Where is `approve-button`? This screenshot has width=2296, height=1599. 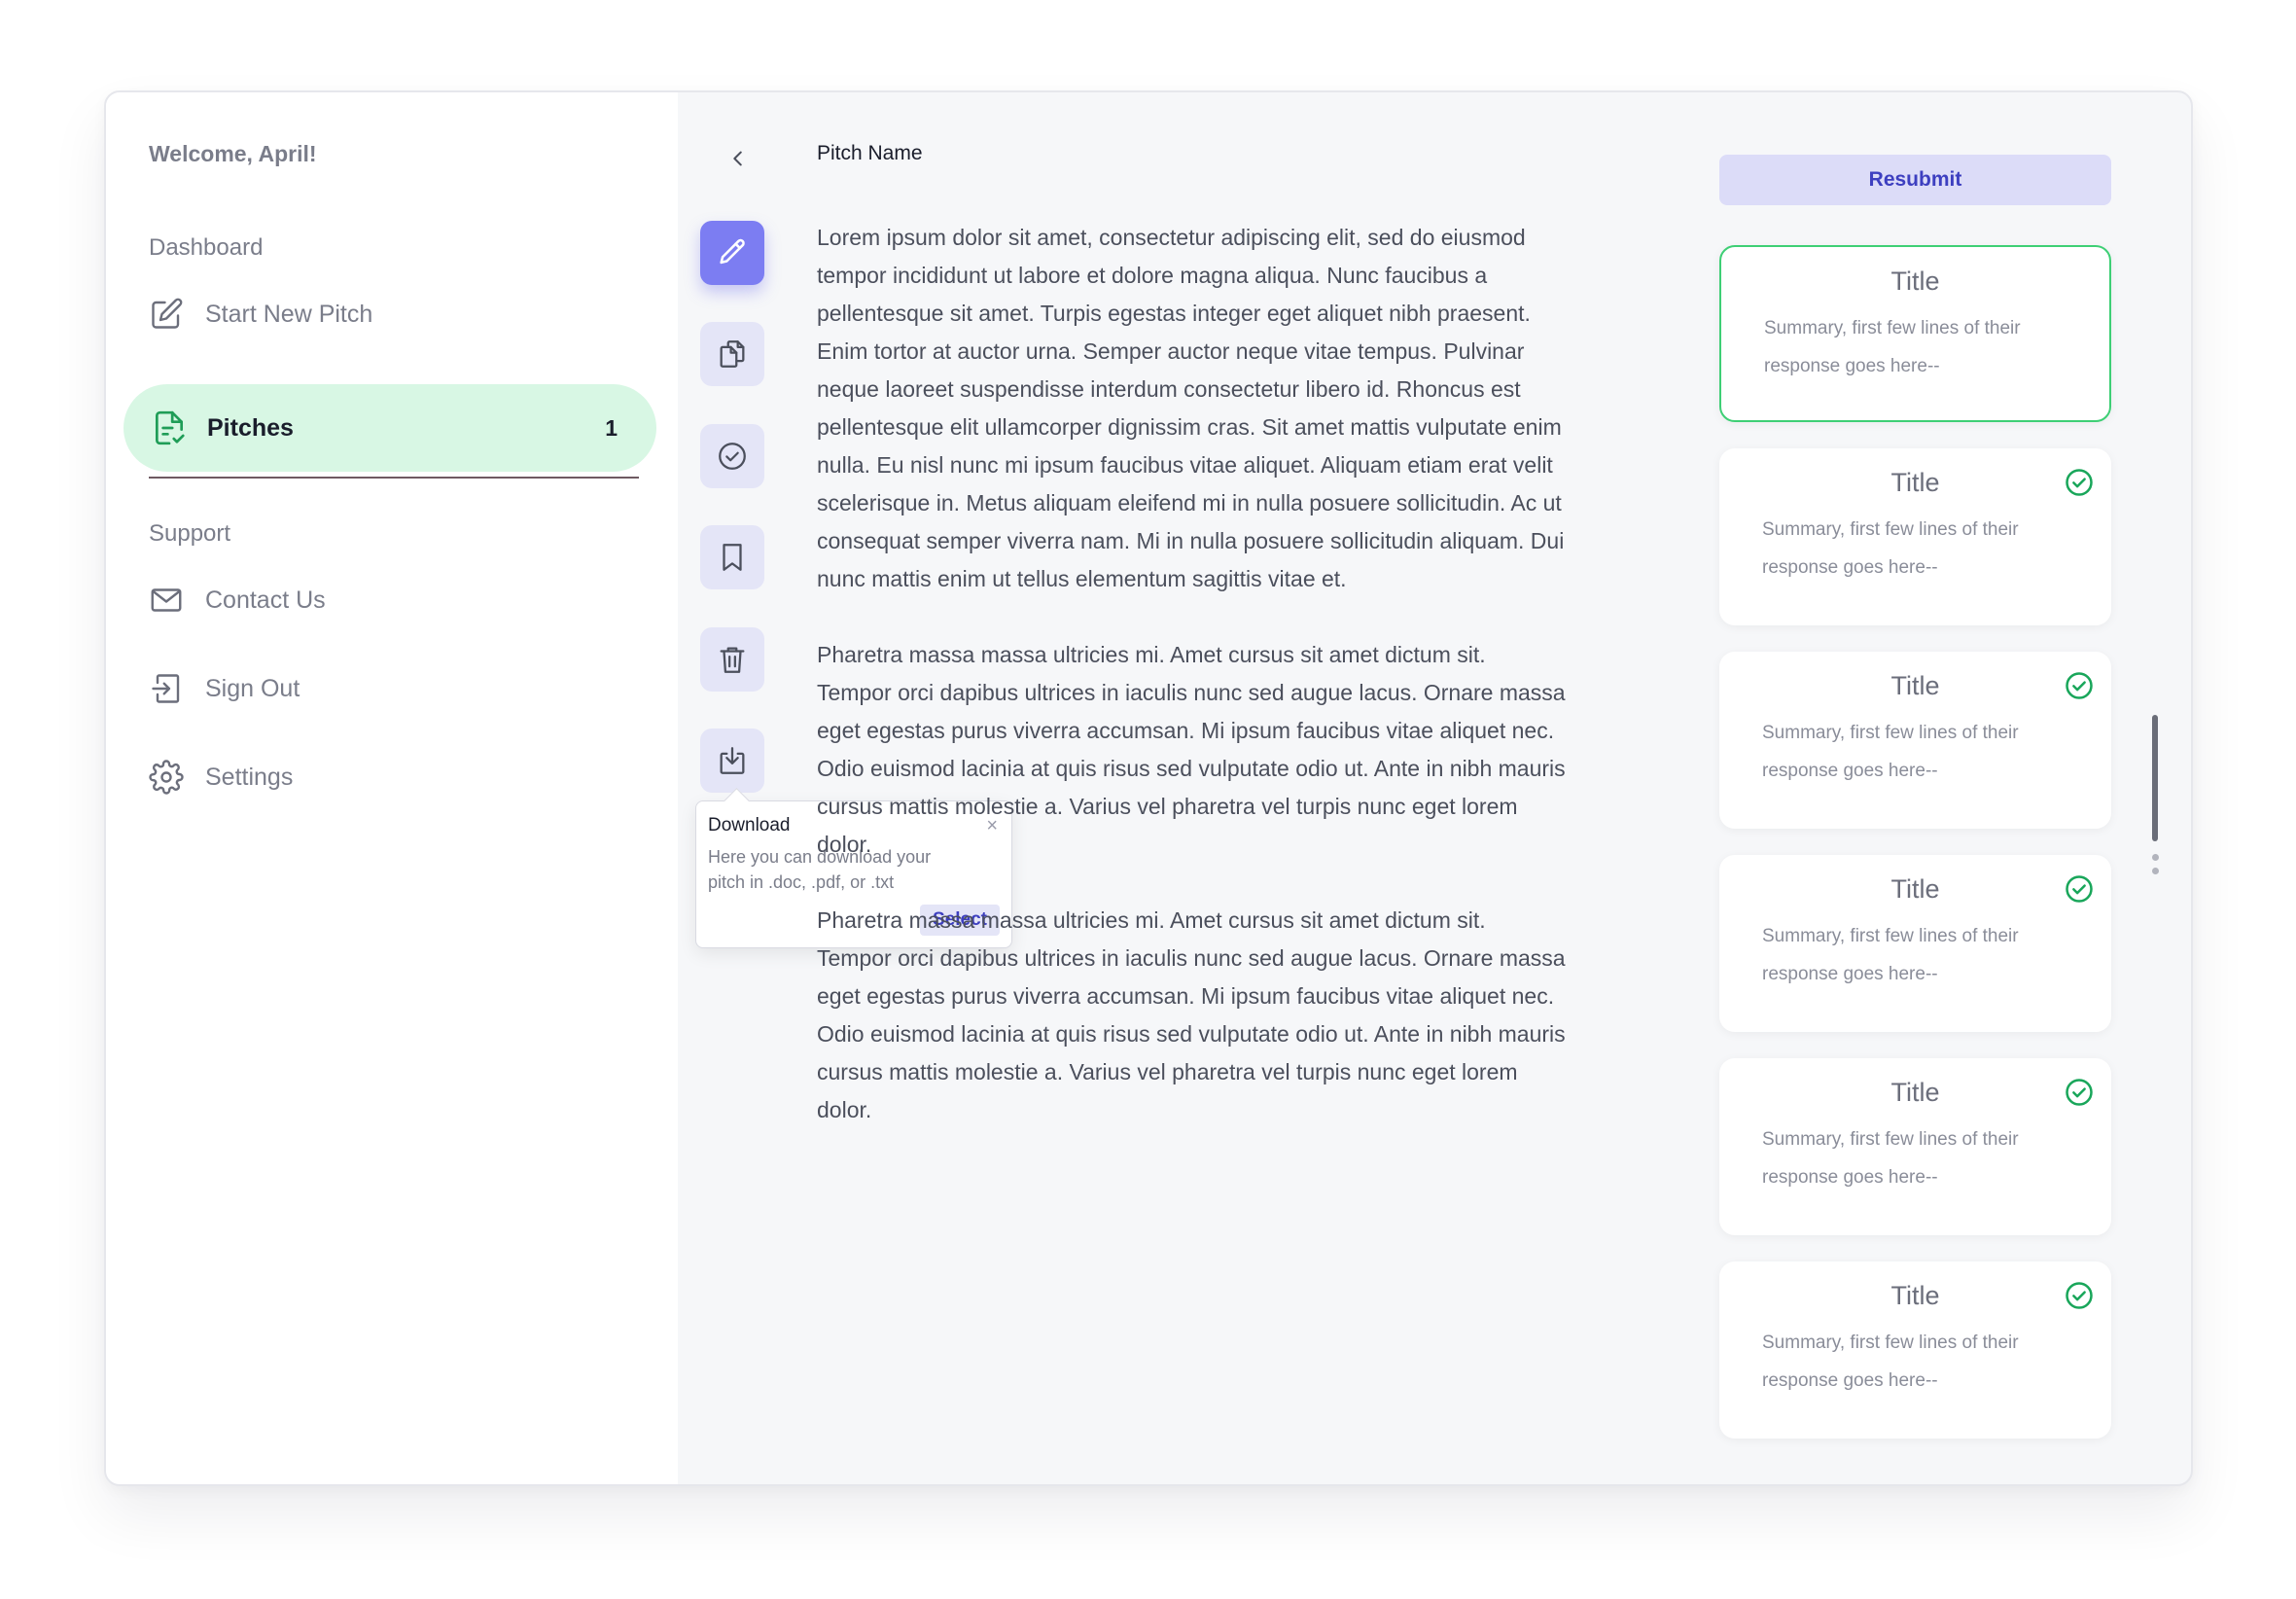
approve-button is located at coordinates (732, 456).